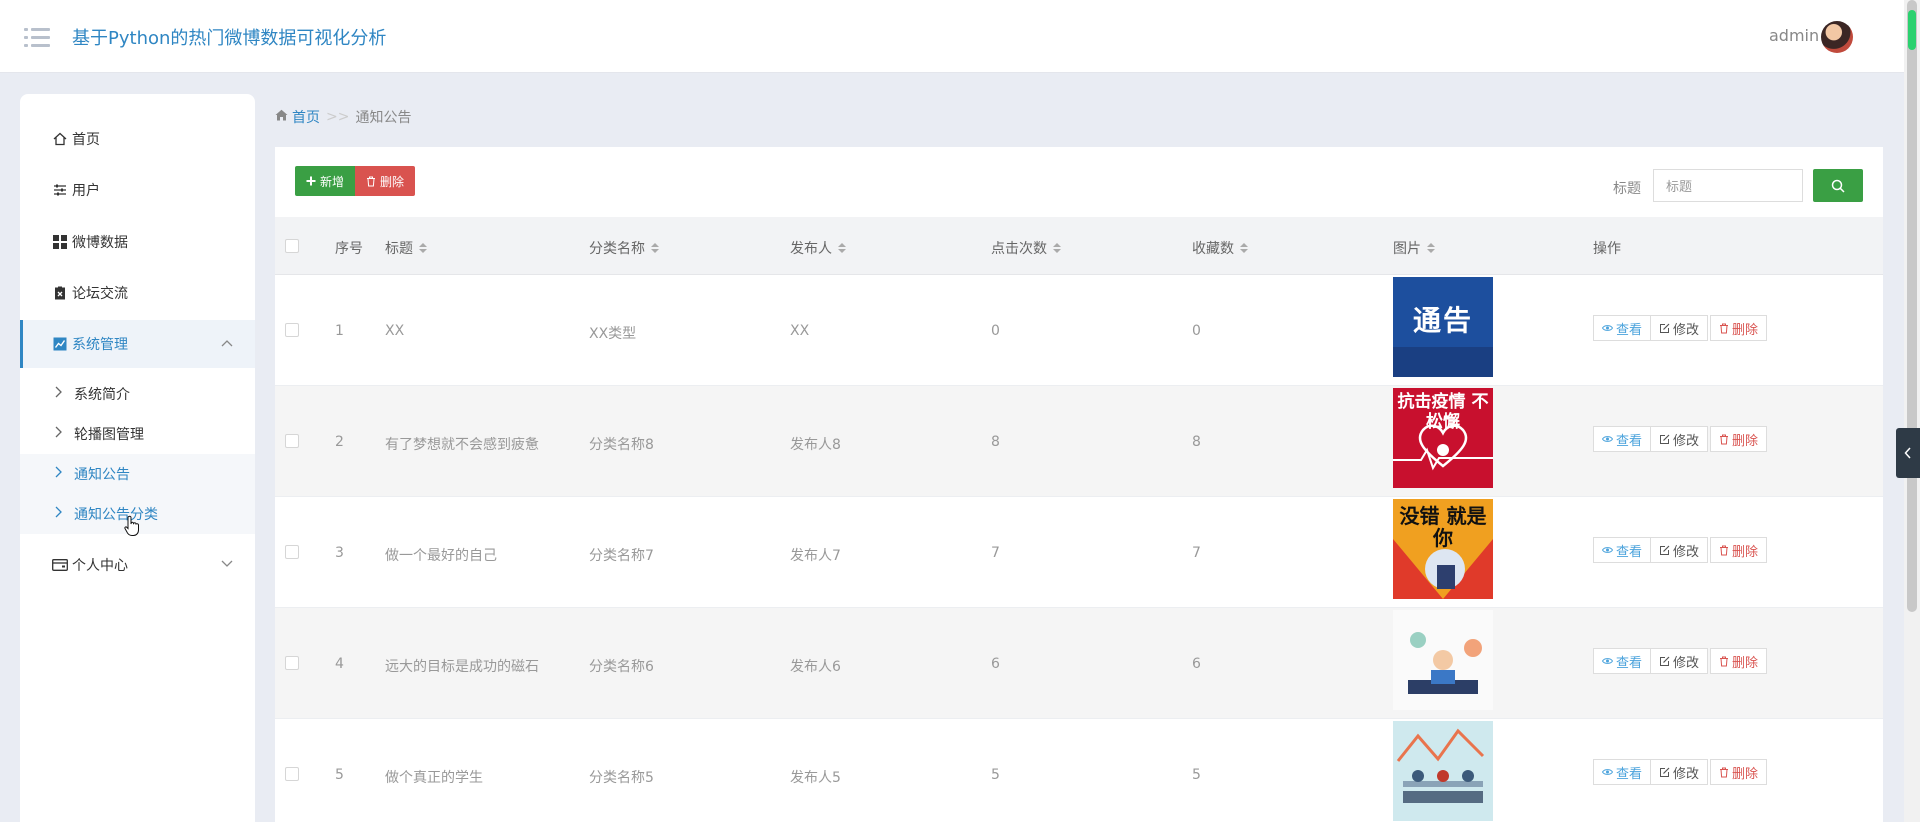 This screenshot has width=1920, height=822. Describe the element at coordinates (385, 181) in the screenshot. I see `bulk-delete-button: 删除` at that location.